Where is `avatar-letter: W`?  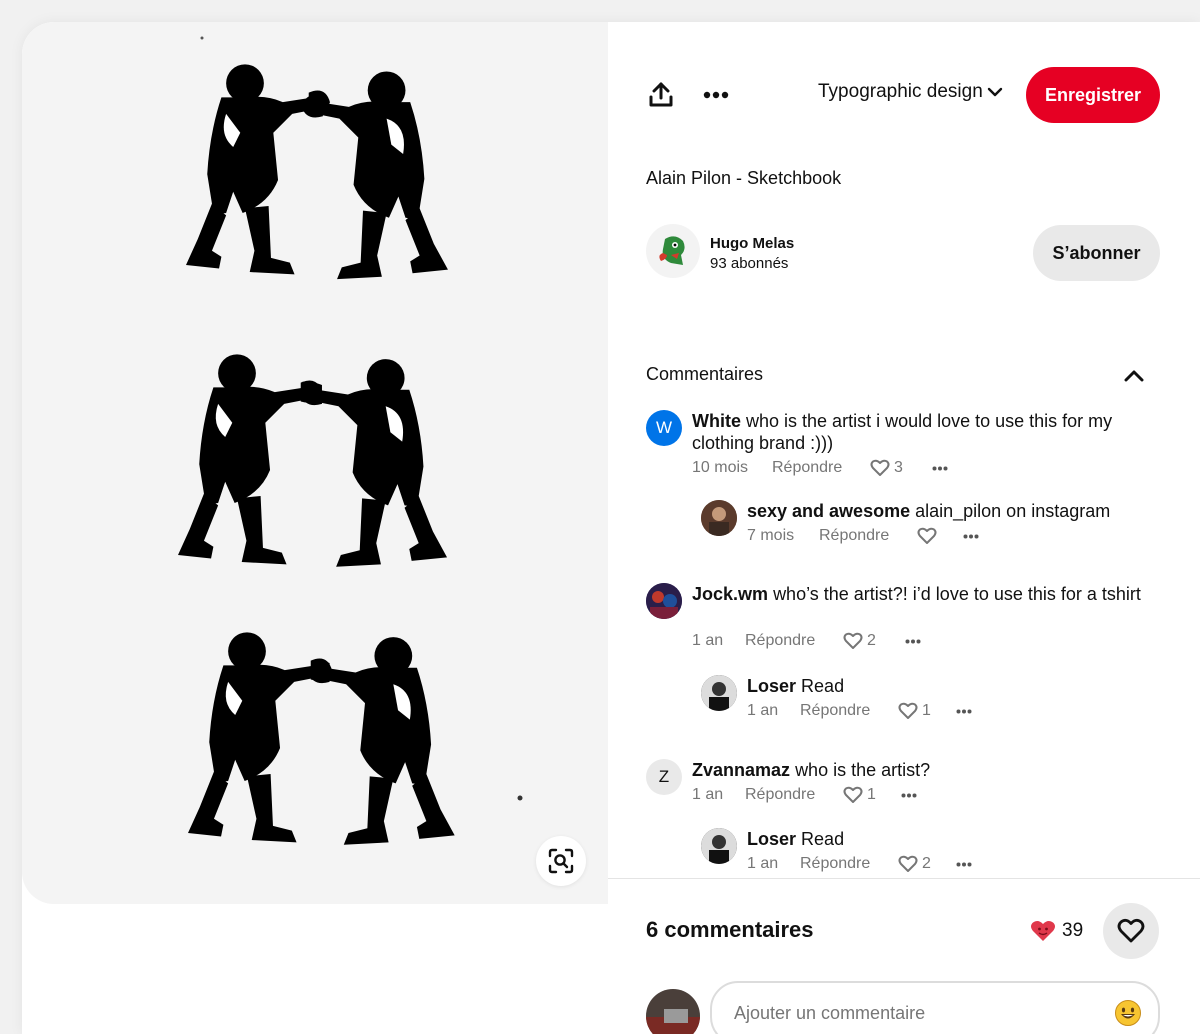
avatar-letter: W is located at coordinates (664, 427).